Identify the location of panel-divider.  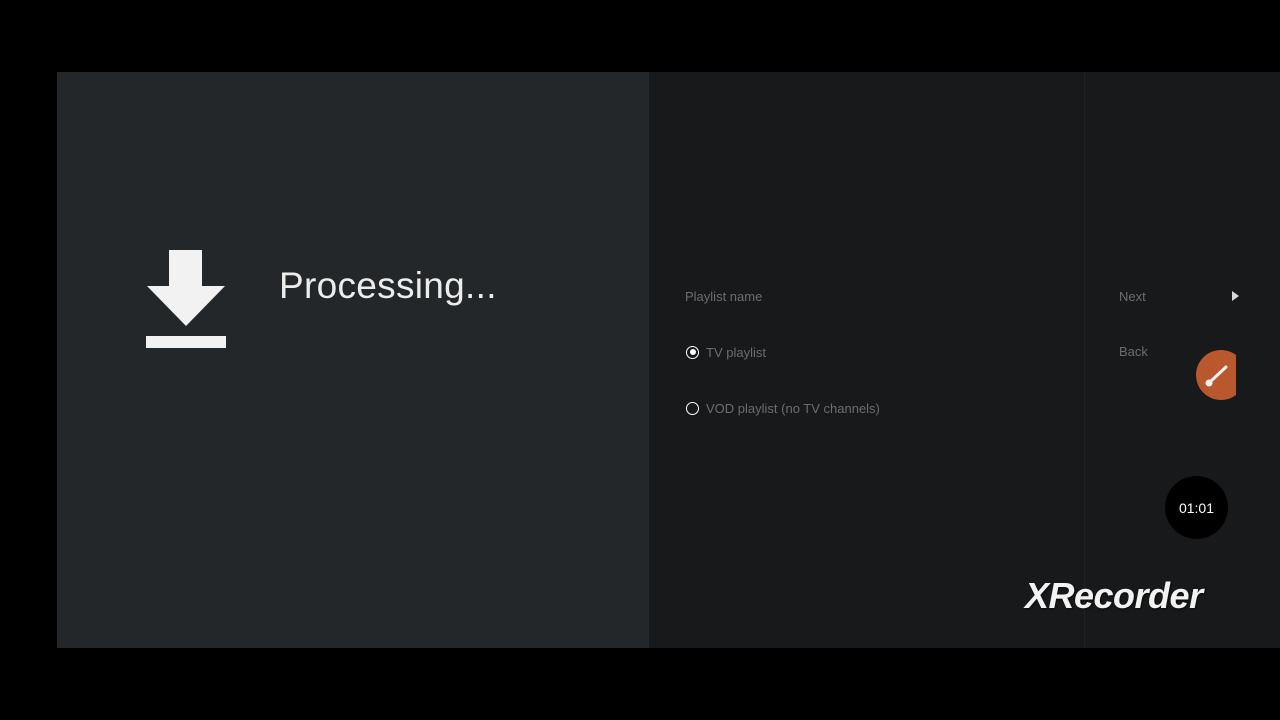
(1084, 360).